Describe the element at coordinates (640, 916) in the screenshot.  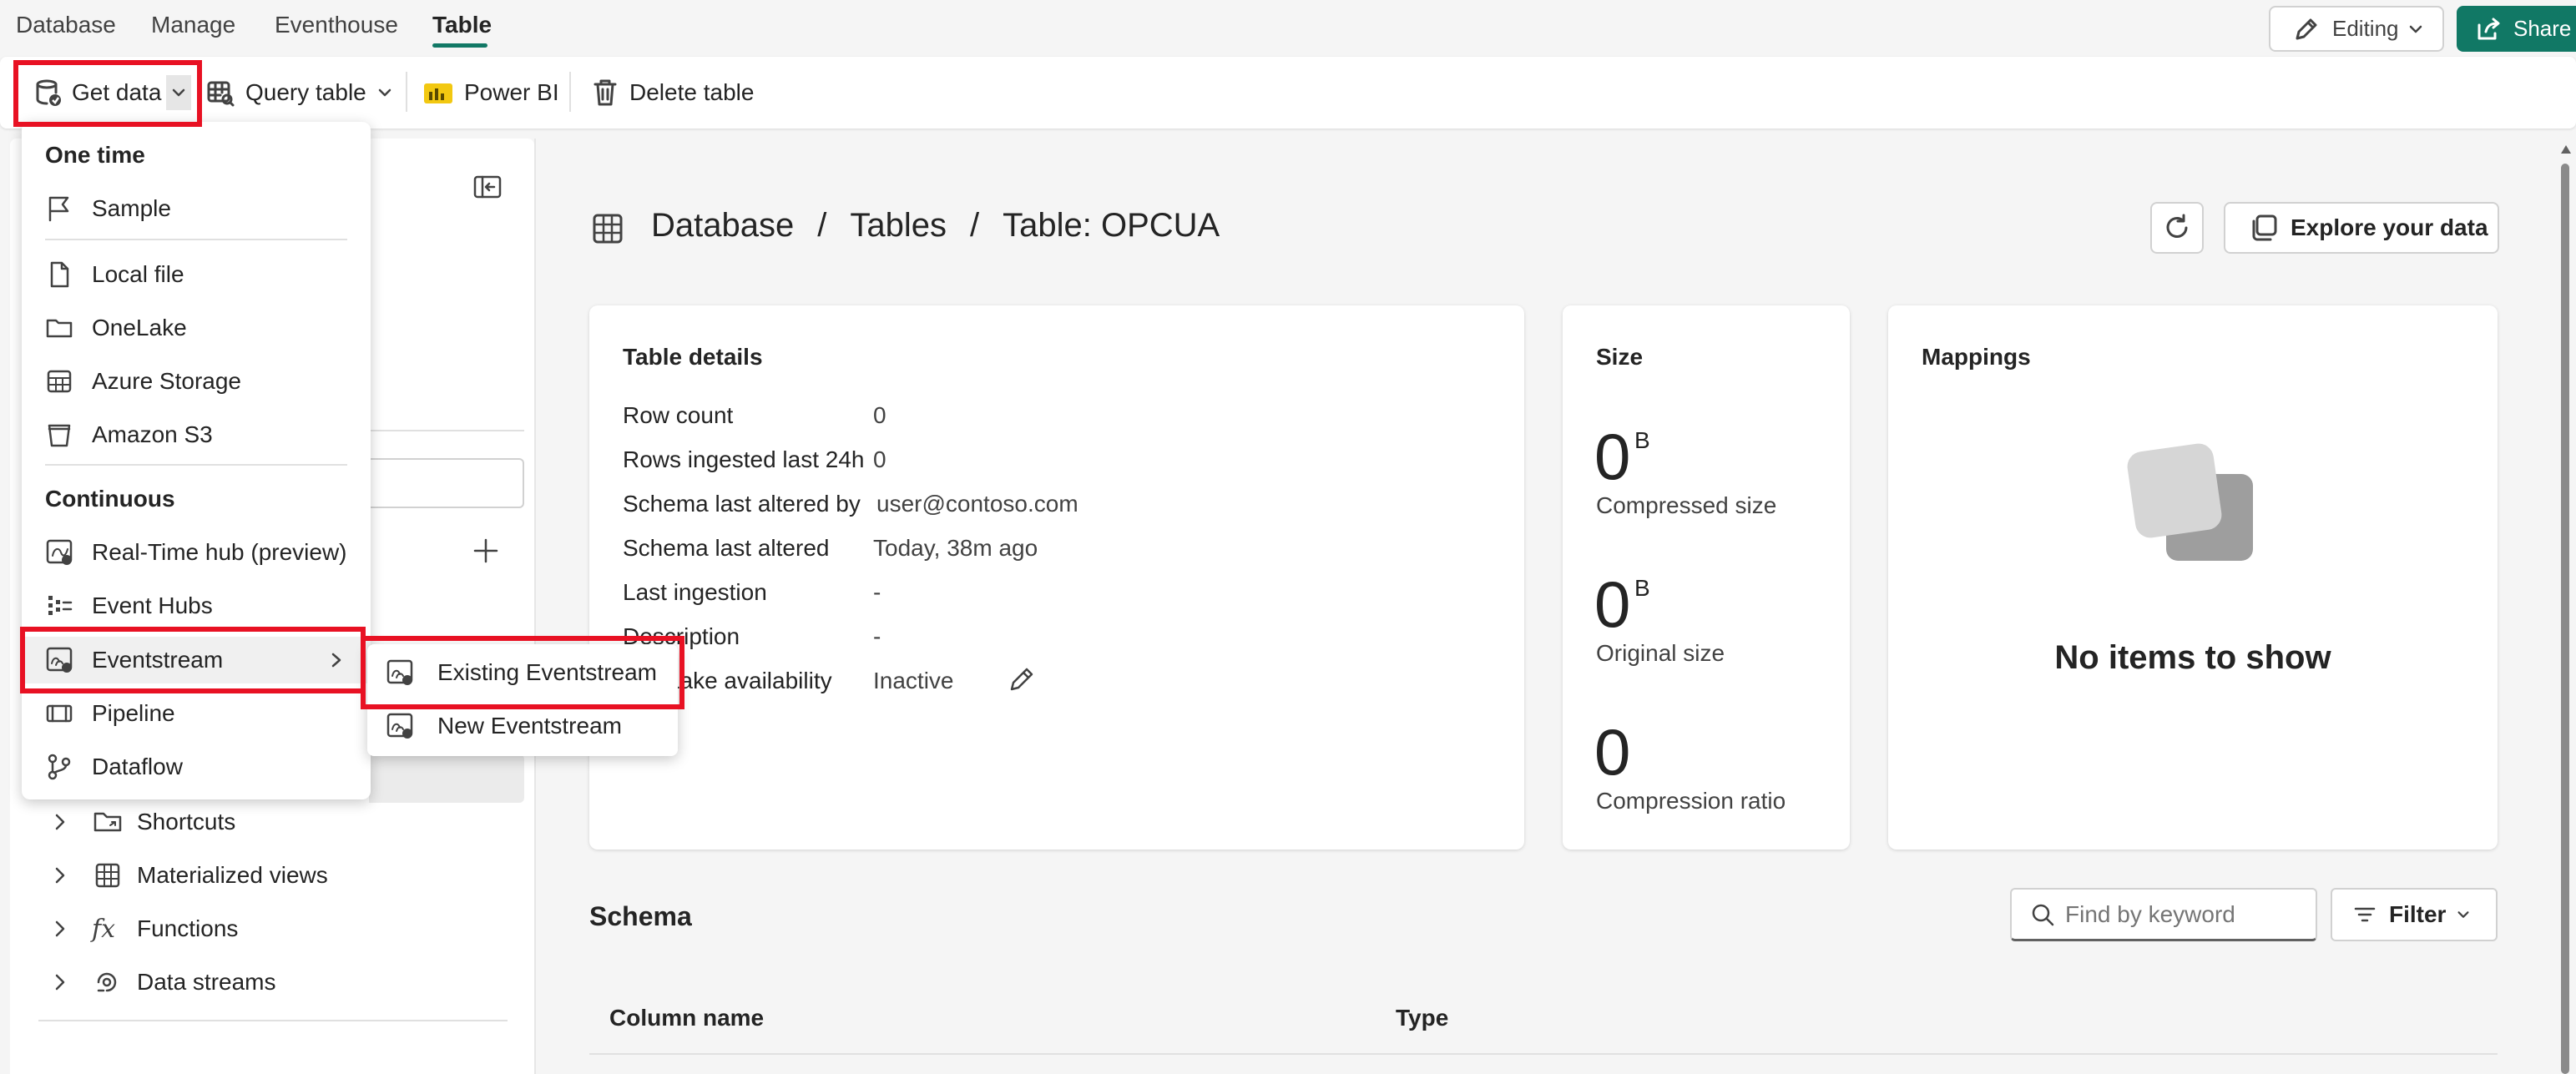
I see `schema-title: Schema` at that location.